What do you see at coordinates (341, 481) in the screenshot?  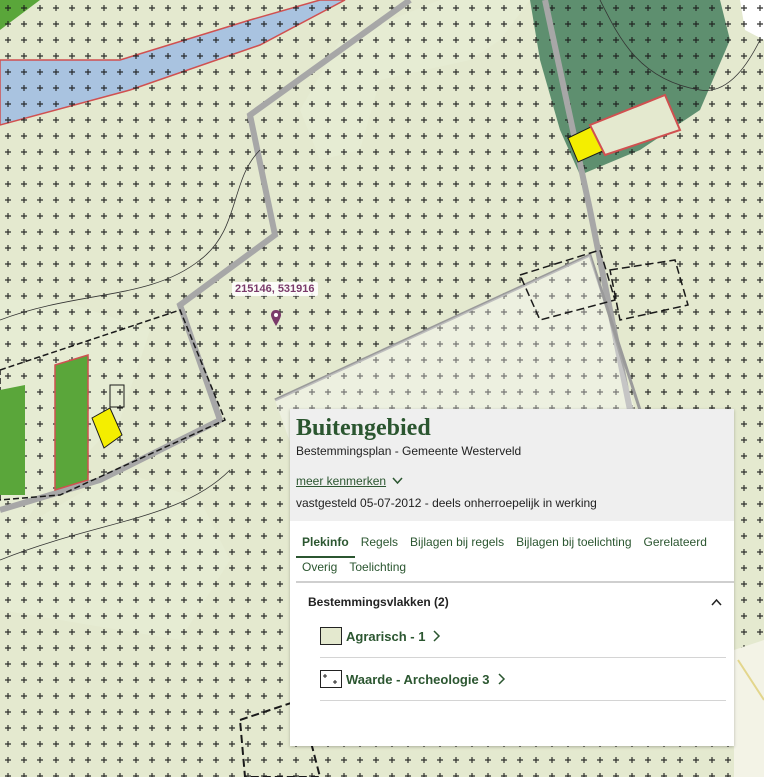 I see `more-features-label: meer kenmerken` at bounding box center [341, 481].